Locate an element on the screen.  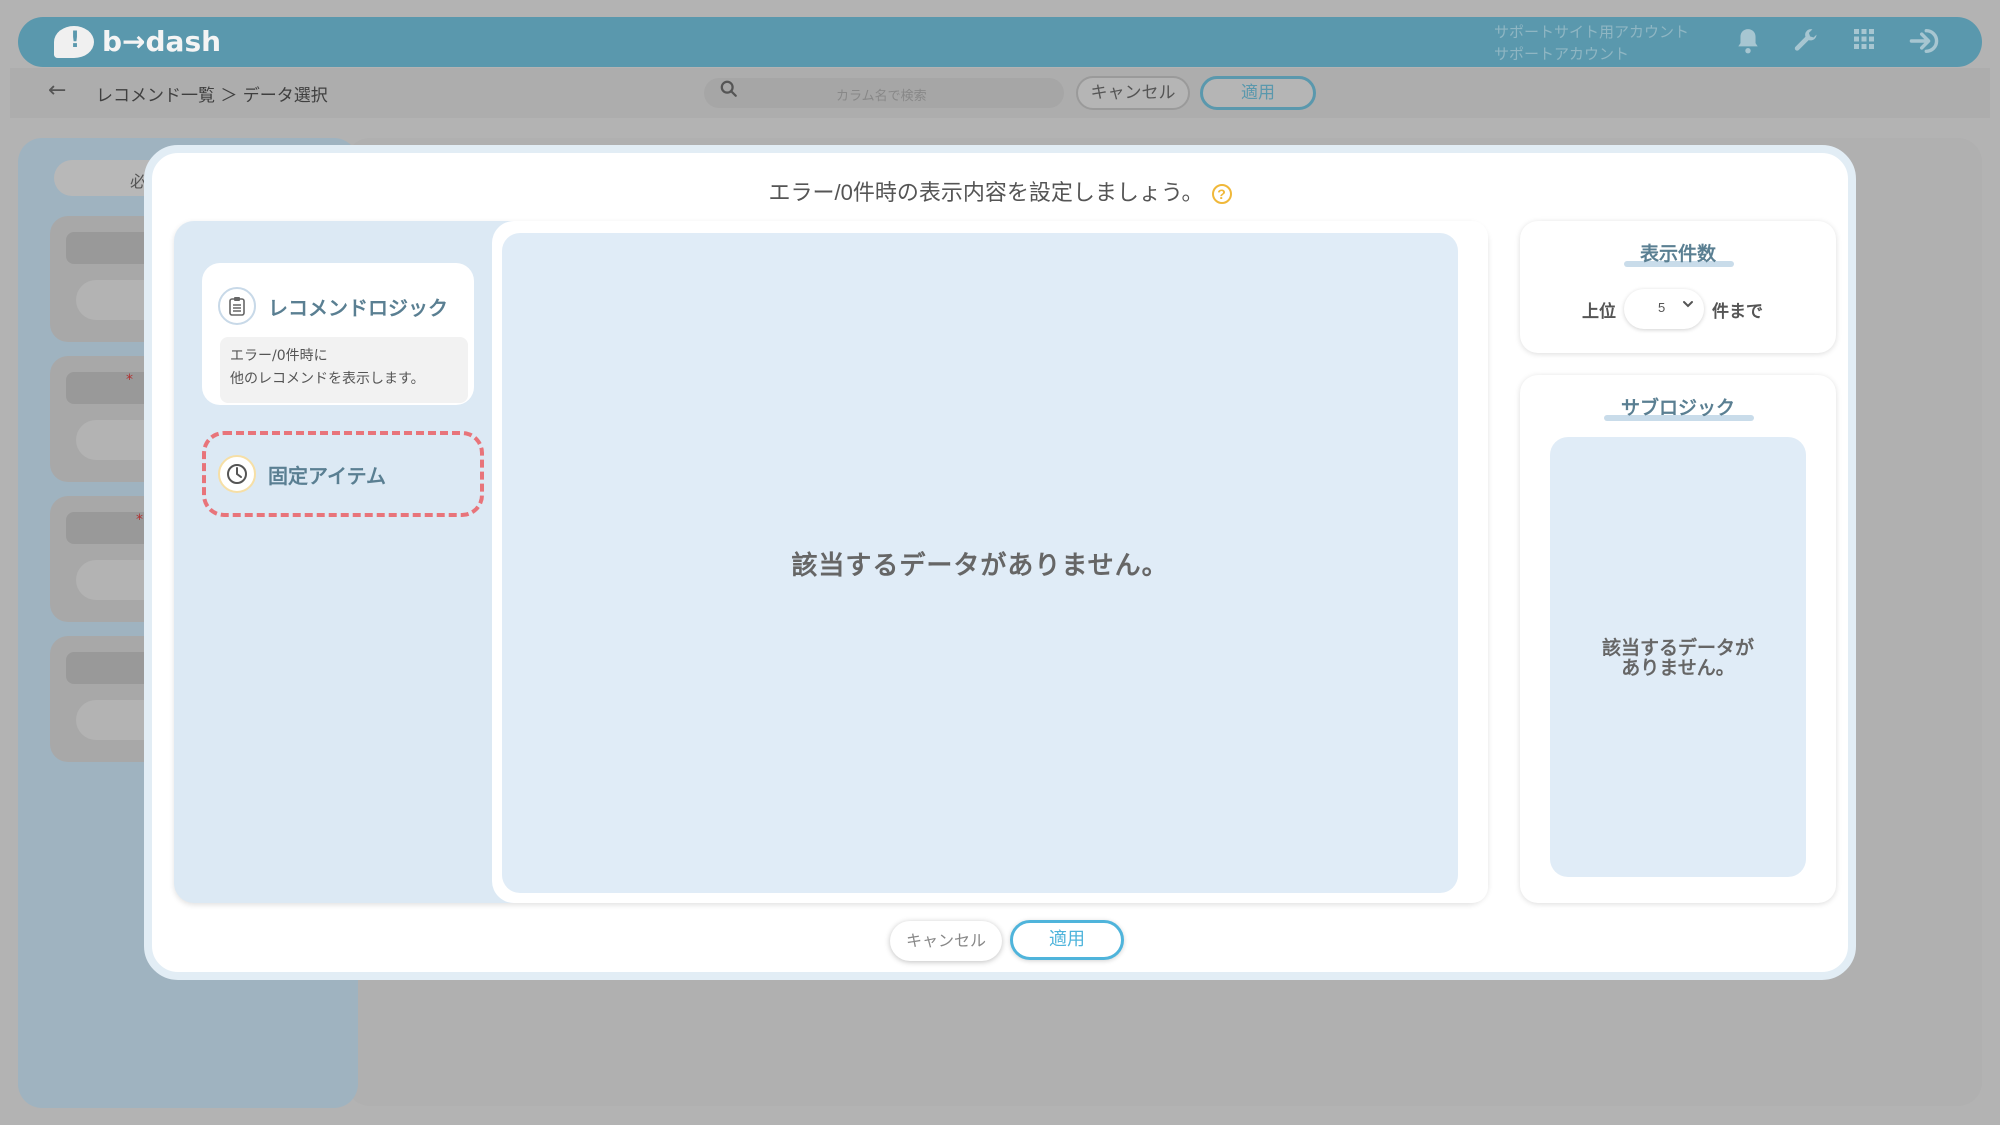
sub-empty-line-1: 該当するデータが is located at coordinates (1677, 648).